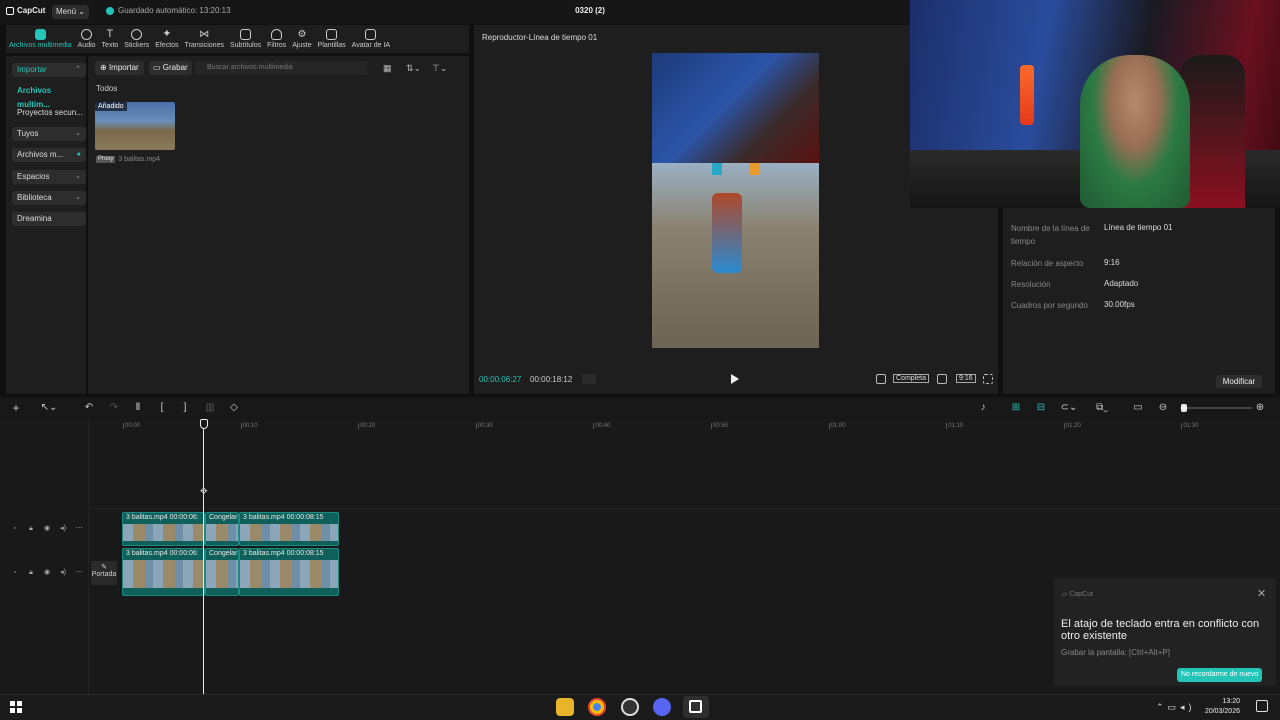 The image size is (1280, 720). Describe the element at coordinates (603, 426) in the screenshot. I see `ruler-label: 00:40` at that location.